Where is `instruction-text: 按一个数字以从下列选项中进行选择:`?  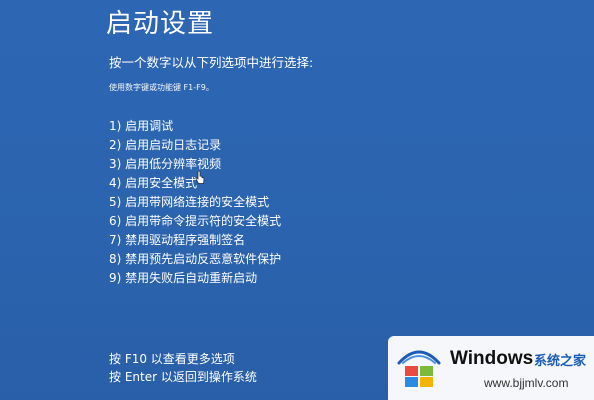
instruction-text: 按一个数字以从下列选项中进行选择: is located at coordinates (211, 62).